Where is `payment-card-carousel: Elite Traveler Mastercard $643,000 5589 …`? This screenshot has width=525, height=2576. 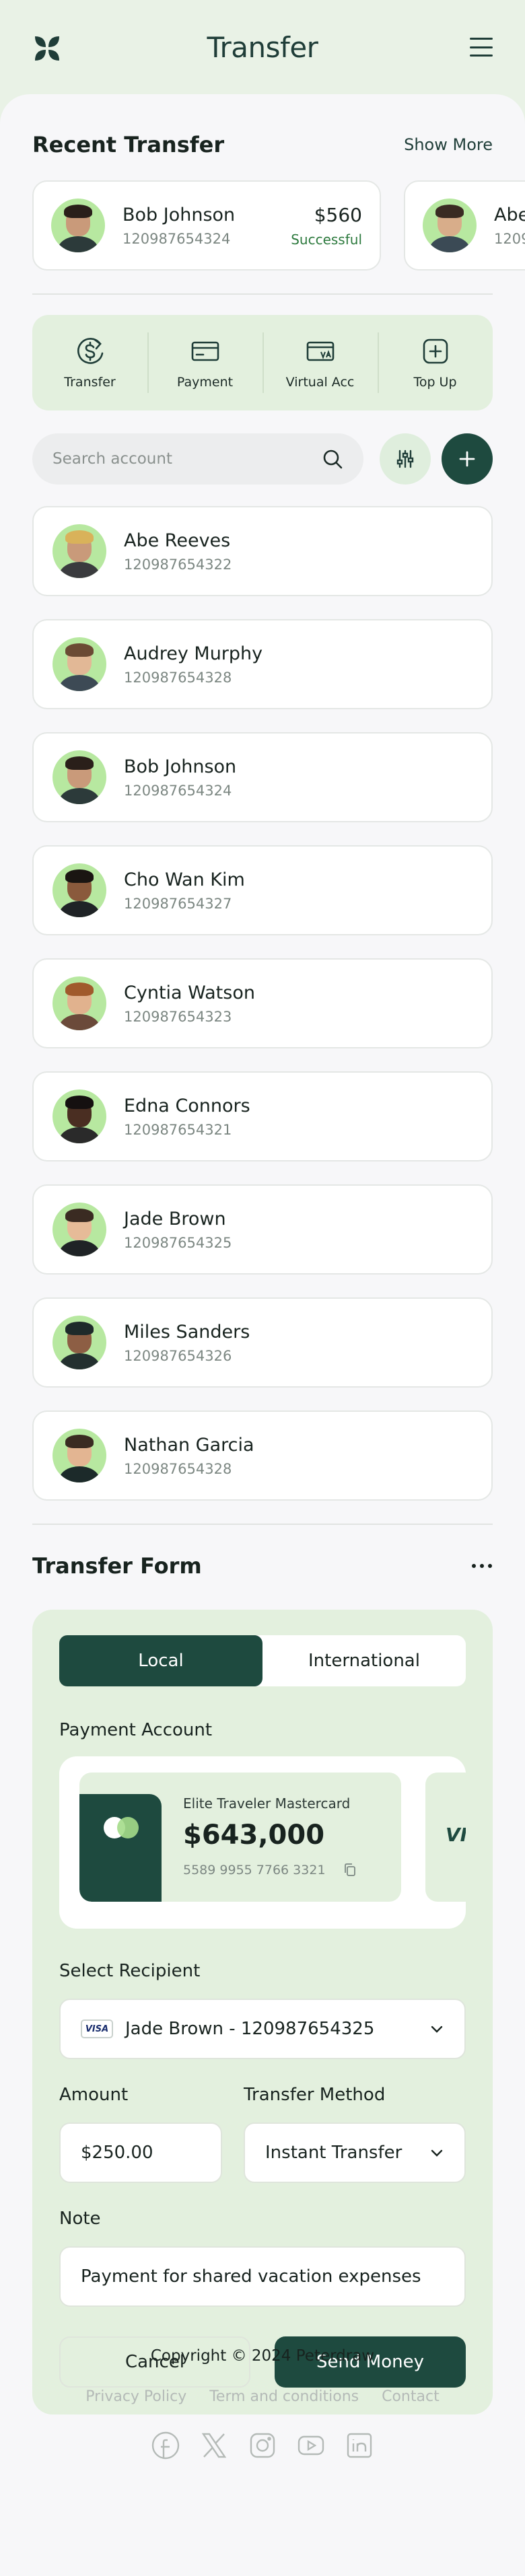
payment-card-carousel: Elite Traveler Mastercard $643,000 5589 … is located at coordinates (262, 1842).